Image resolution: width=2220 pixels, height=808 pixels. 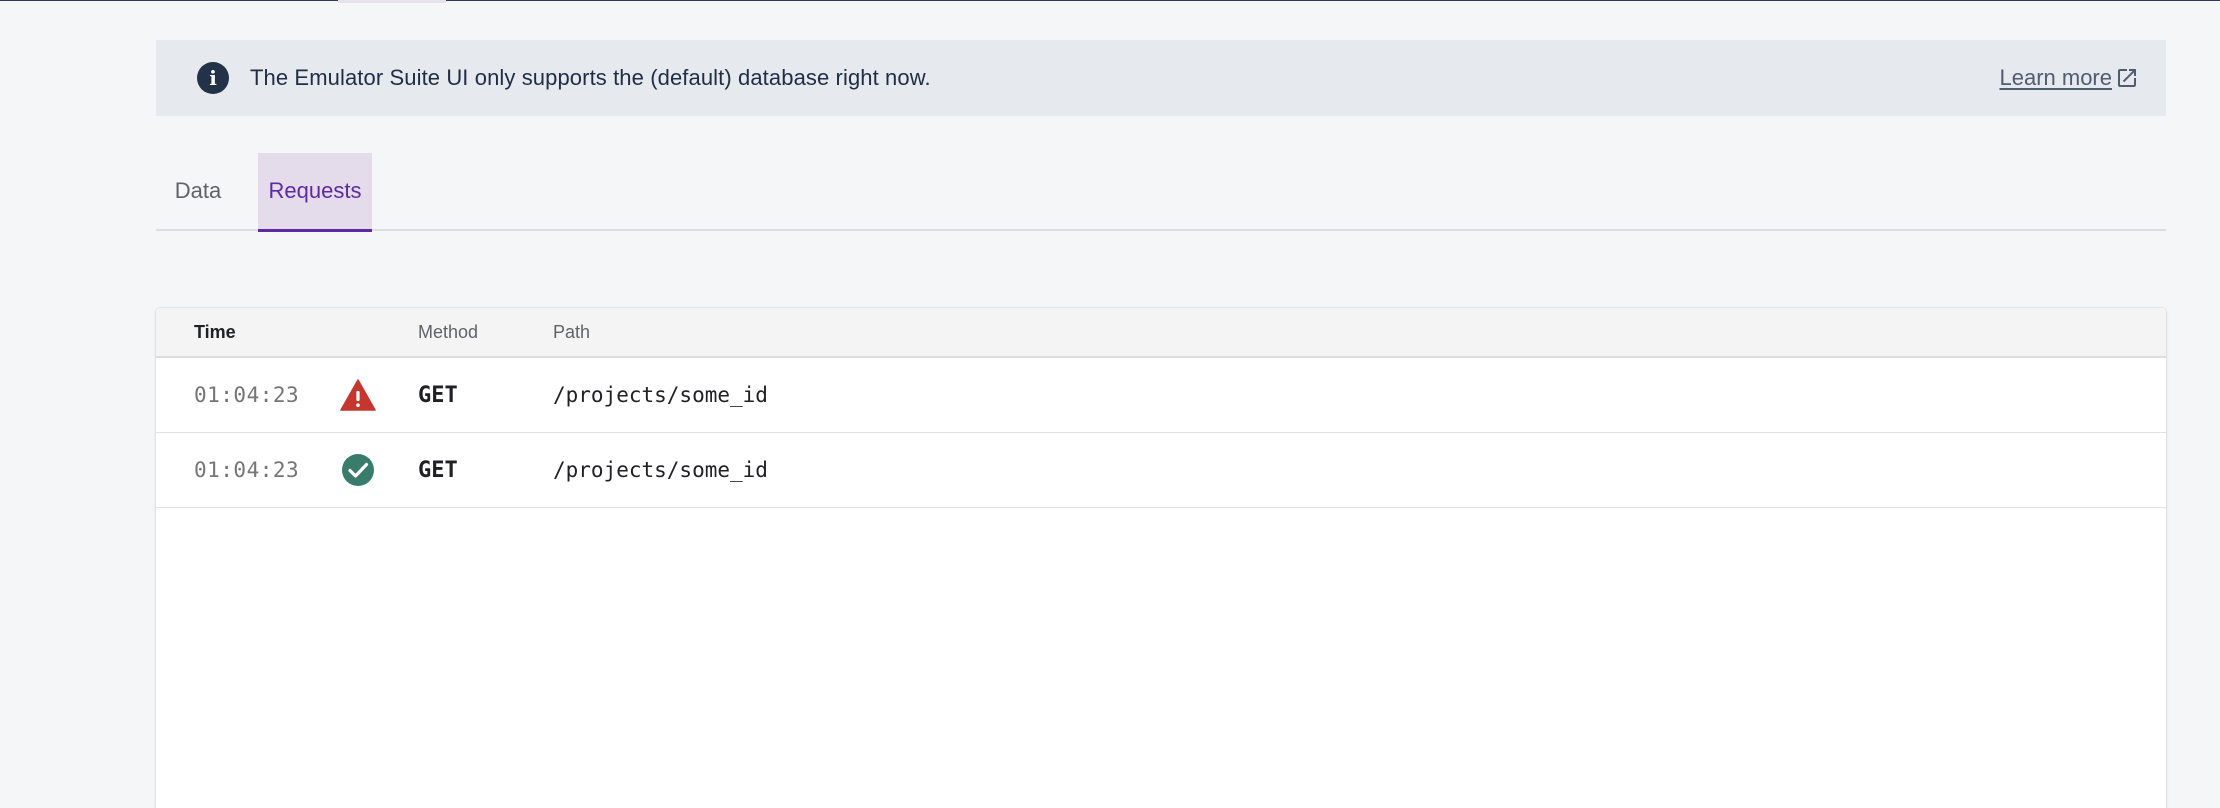 I want to click on top-divider, so click(x=1110, y=0).